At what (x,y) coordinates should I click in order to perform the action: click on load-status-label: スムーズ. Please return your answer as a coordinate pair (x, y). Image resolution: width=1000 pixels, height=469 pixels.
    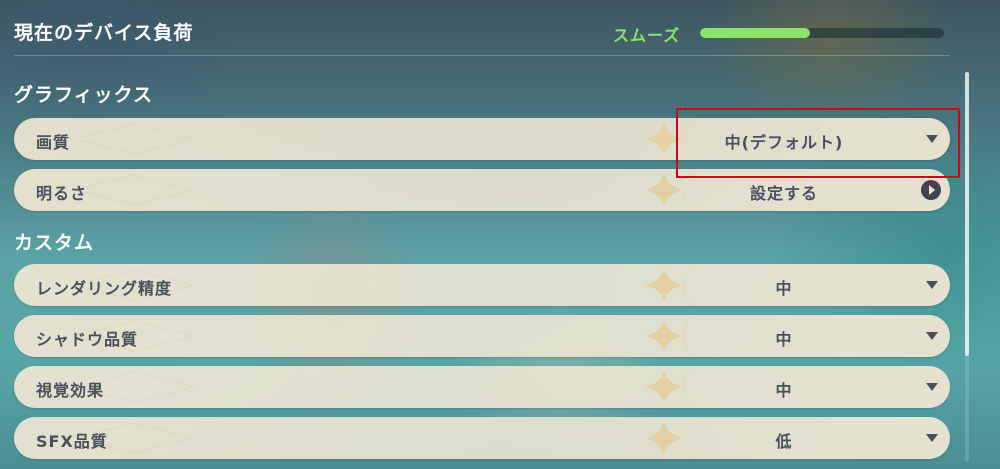
    Looking at the image, I should click on (647, 35).